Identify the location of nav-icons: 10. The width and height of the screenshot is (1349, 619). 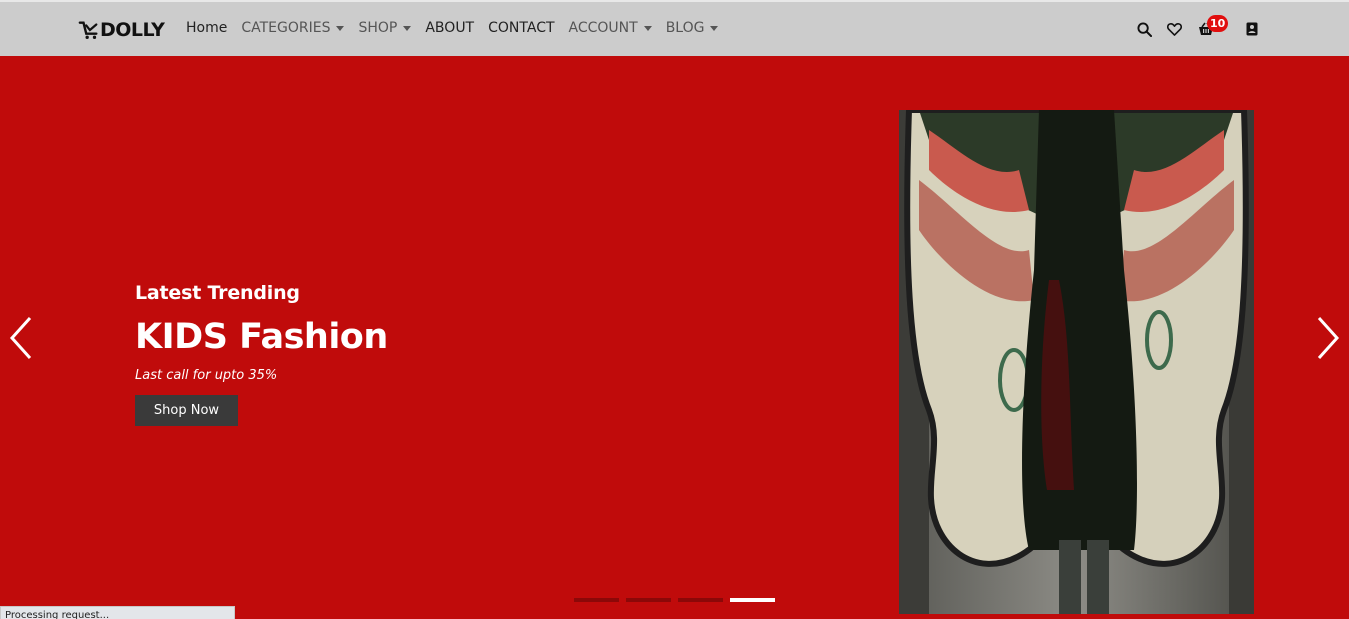
(1192, 26).